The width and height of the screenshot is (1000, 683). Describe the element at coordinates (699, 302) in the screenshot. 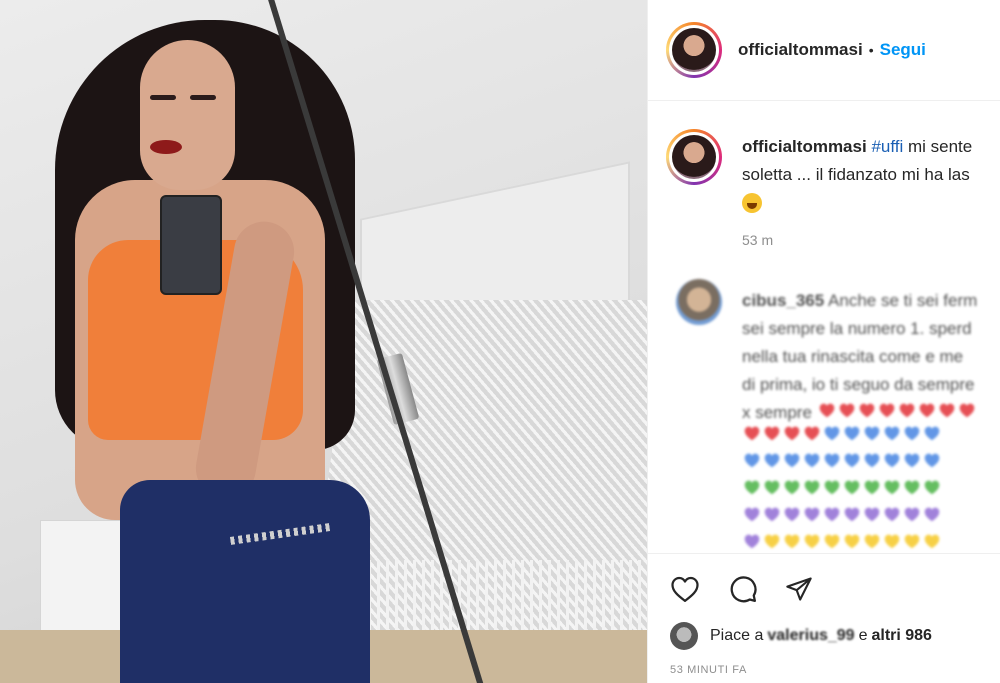

I see `commenter-avatar` at that location.